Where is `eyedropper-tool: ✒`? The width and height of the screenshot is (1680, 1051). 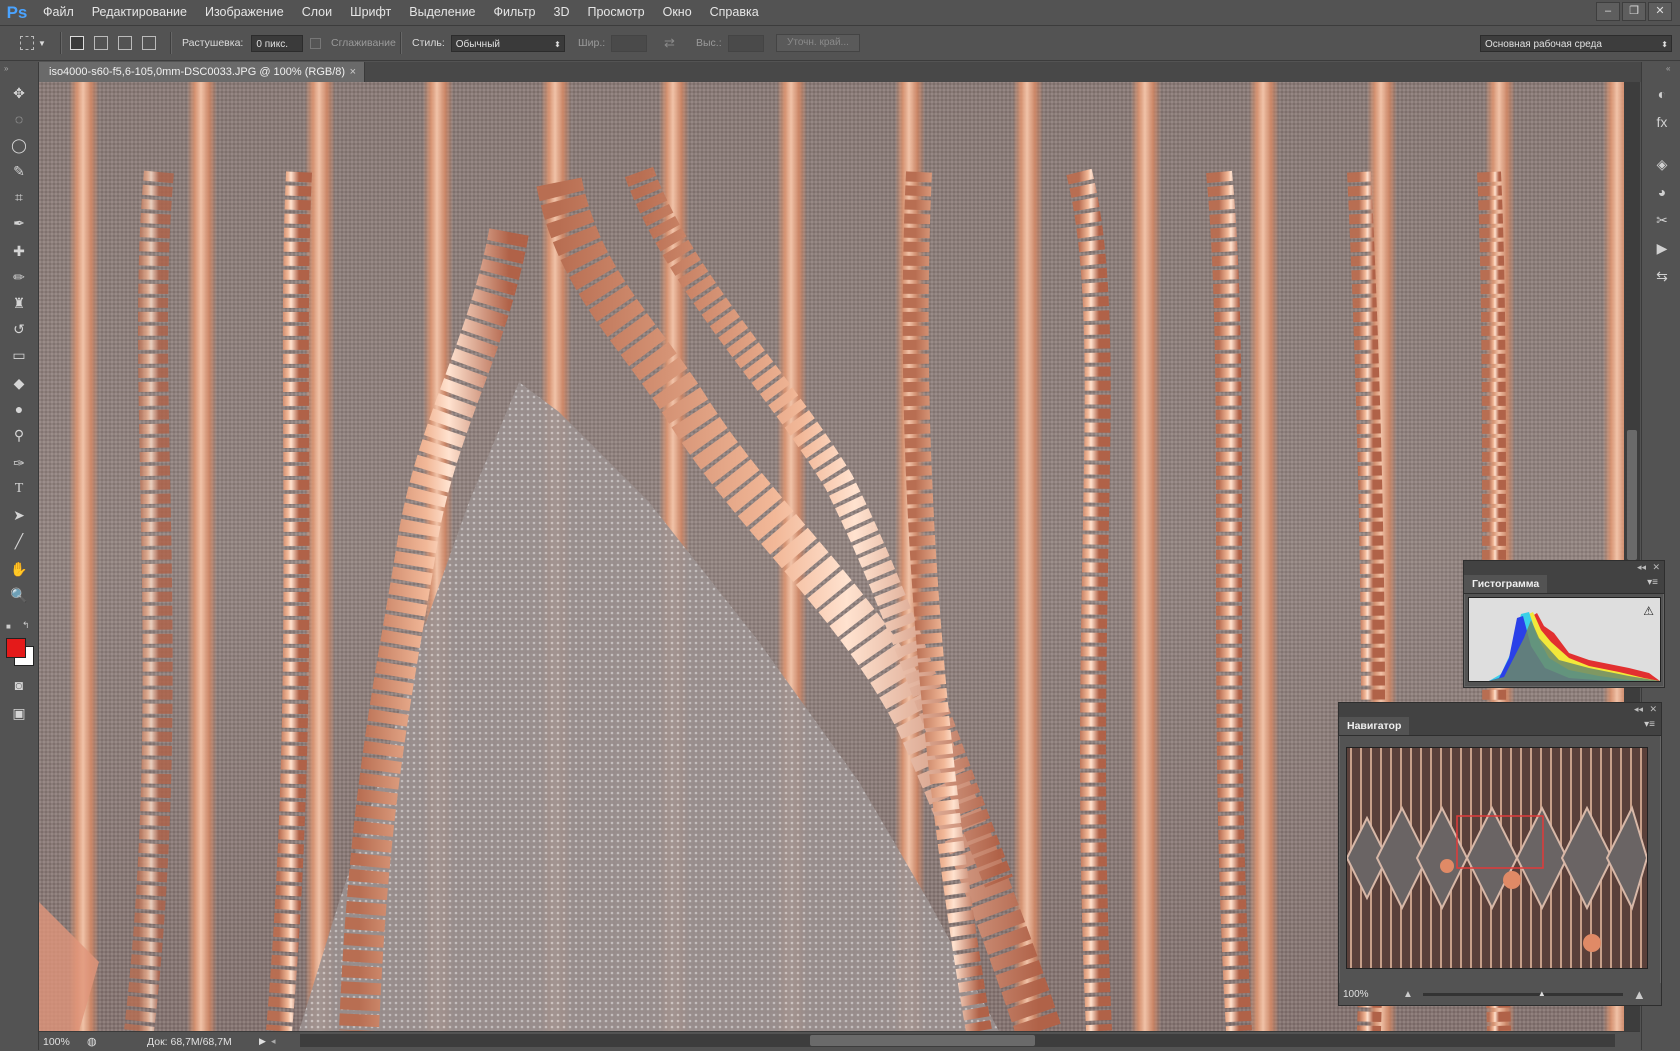 eyedropper-tool: ✒ is located at coordinates (19, 223).